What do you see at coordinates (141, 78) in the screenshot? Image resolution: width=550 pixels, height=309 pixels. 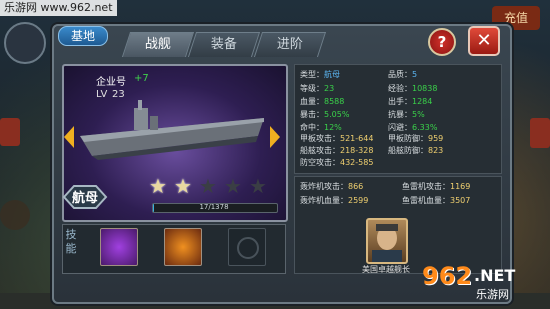 I see `ship-enhance-level: +7` at bounding box center [141, 78].